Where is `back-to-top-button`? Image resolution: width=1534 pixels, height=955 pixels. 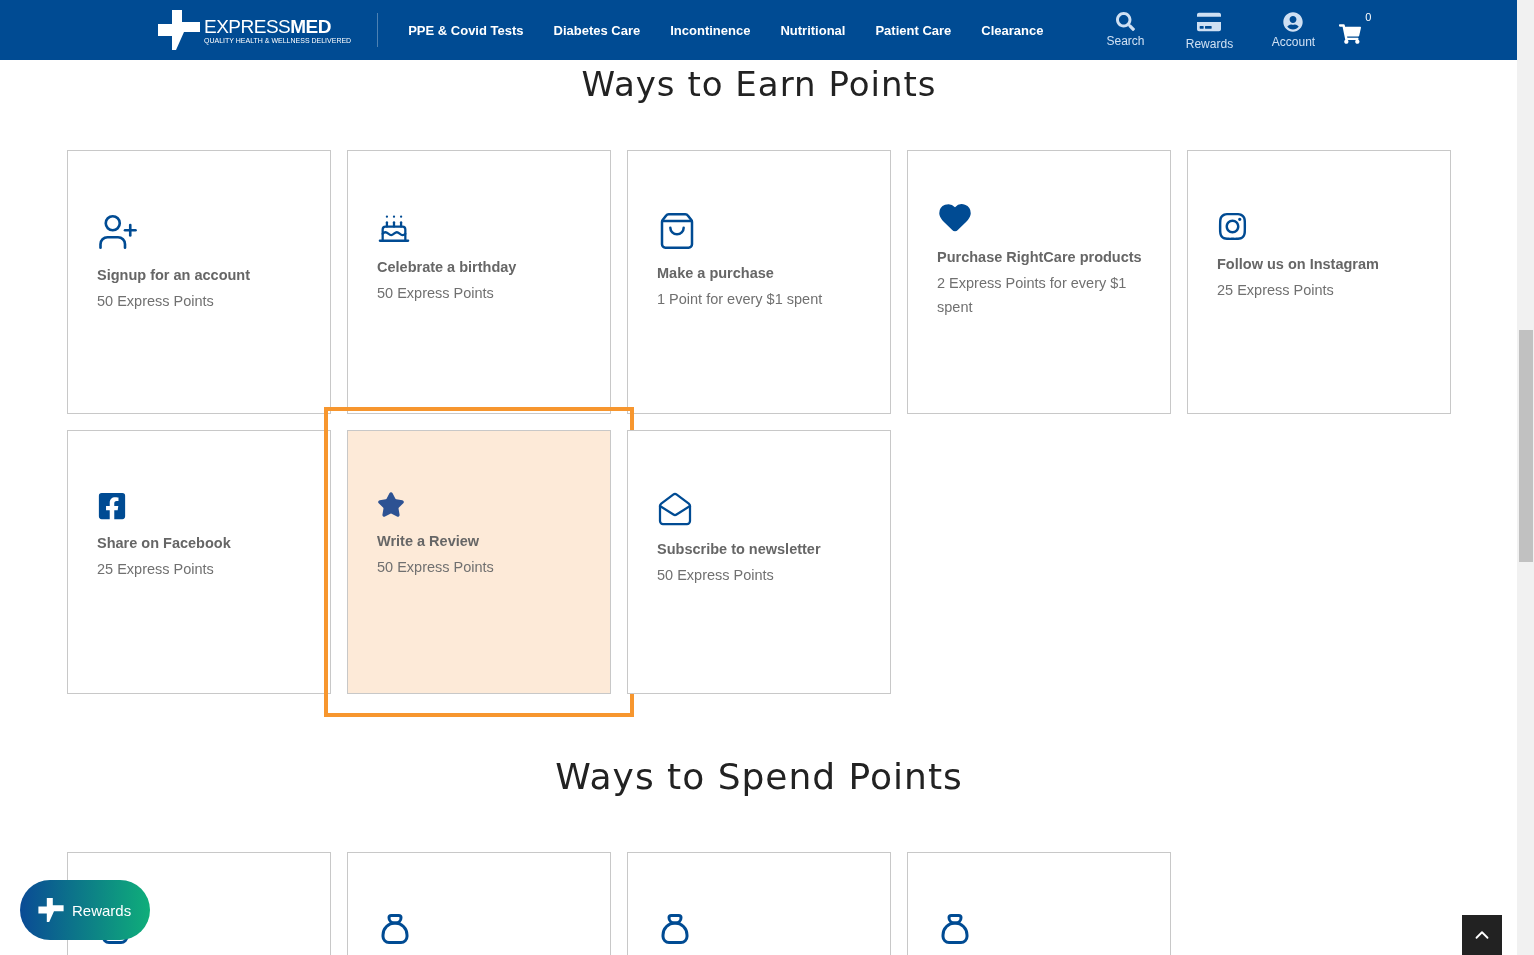 back-to-top-button is located at coordinates (1482, 935).